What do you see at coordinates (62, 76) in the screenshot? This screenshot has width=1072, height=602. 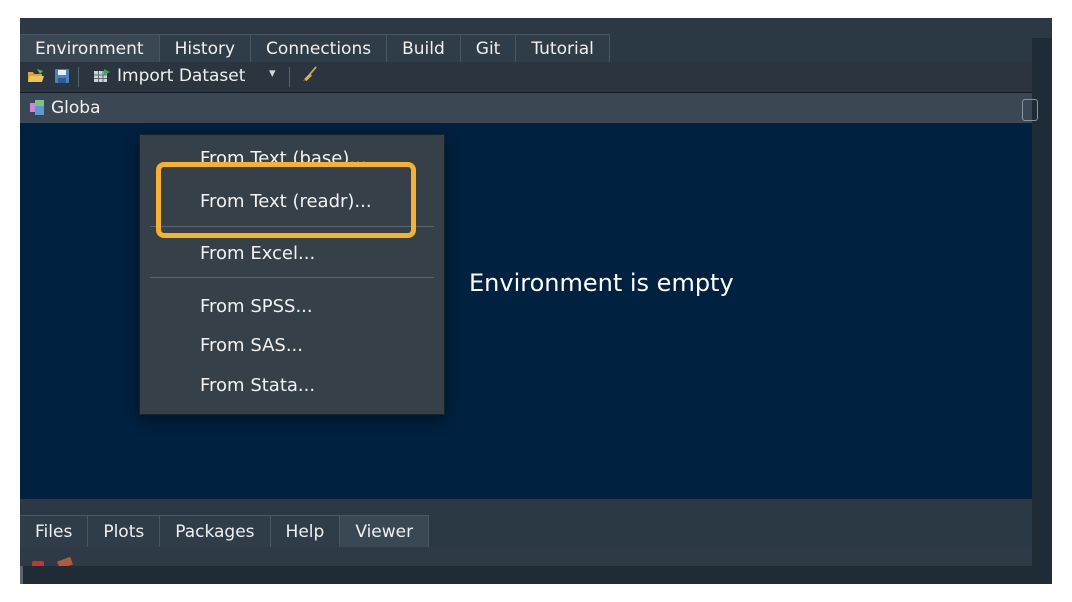 I see `save-icon` at bounding box center [62, 76].